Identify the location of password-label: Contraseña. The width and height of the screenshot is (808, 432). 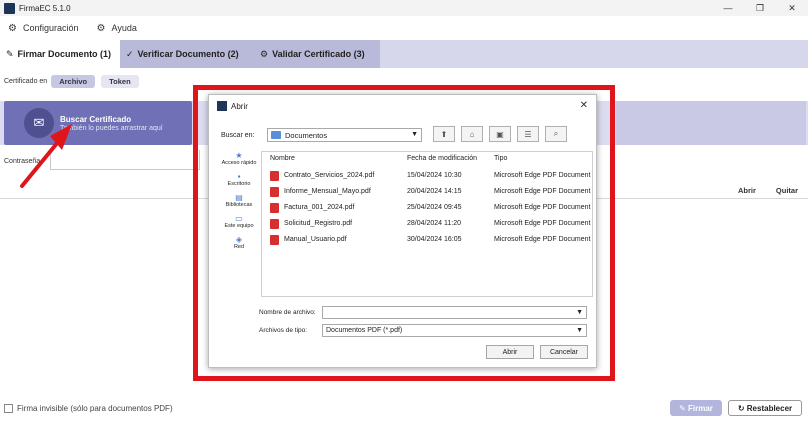
(22, 161).